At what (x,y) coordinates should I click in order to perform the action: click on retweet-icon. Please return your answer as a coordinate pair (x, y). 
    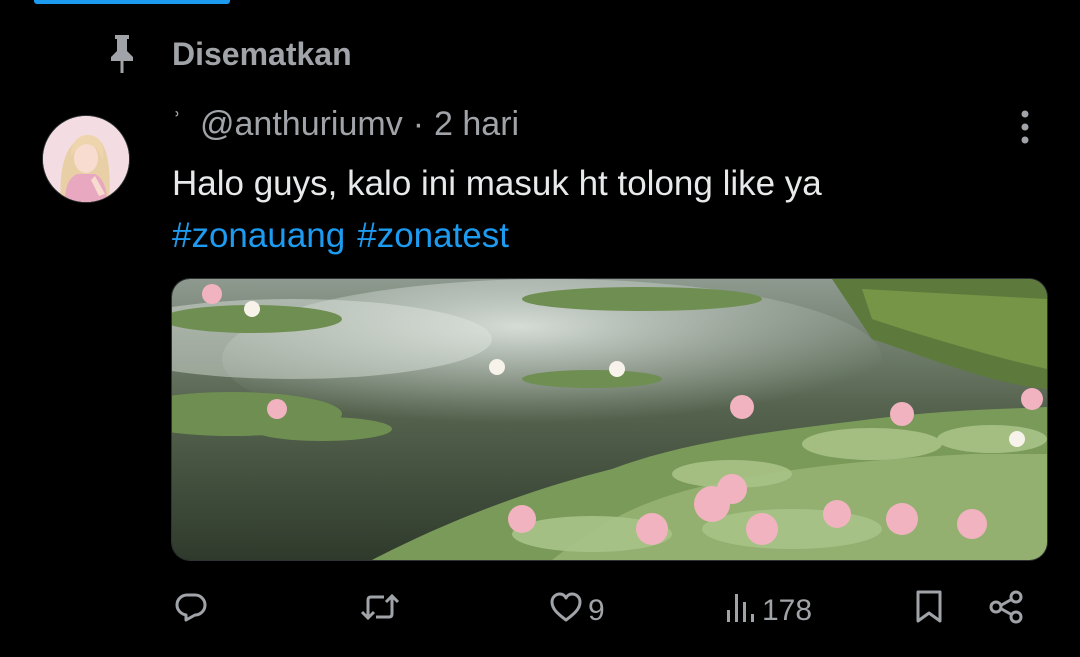
    Looking at the image, I should click on (380, 611).